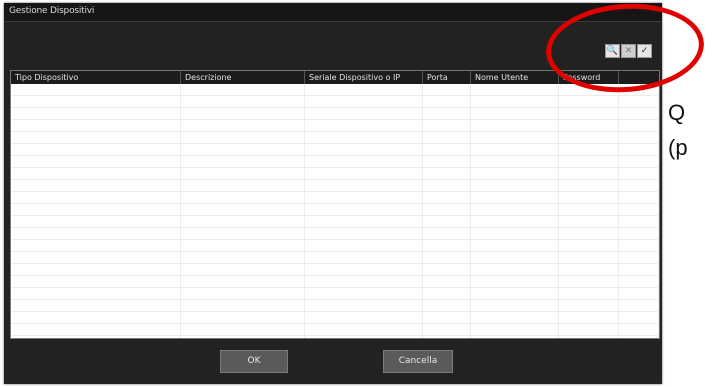  I want to click on column-header-porta: Porta, so click(447, 77).